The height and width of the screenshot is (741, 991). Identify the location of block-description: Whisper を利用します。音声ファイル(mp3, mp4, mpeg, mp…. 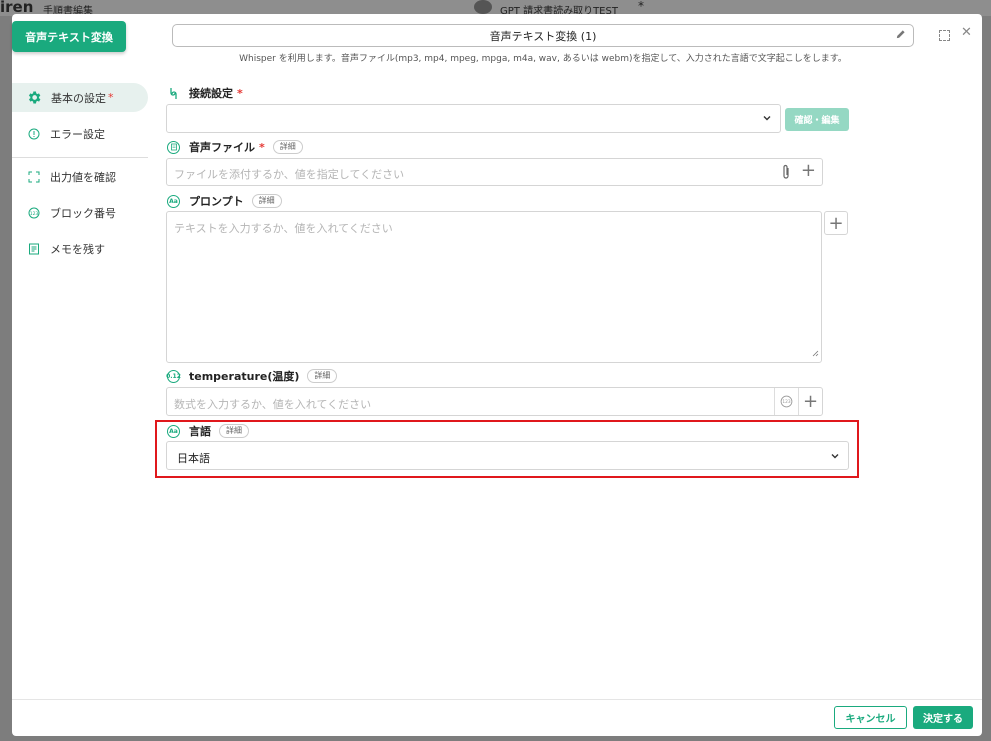
(543, 59).